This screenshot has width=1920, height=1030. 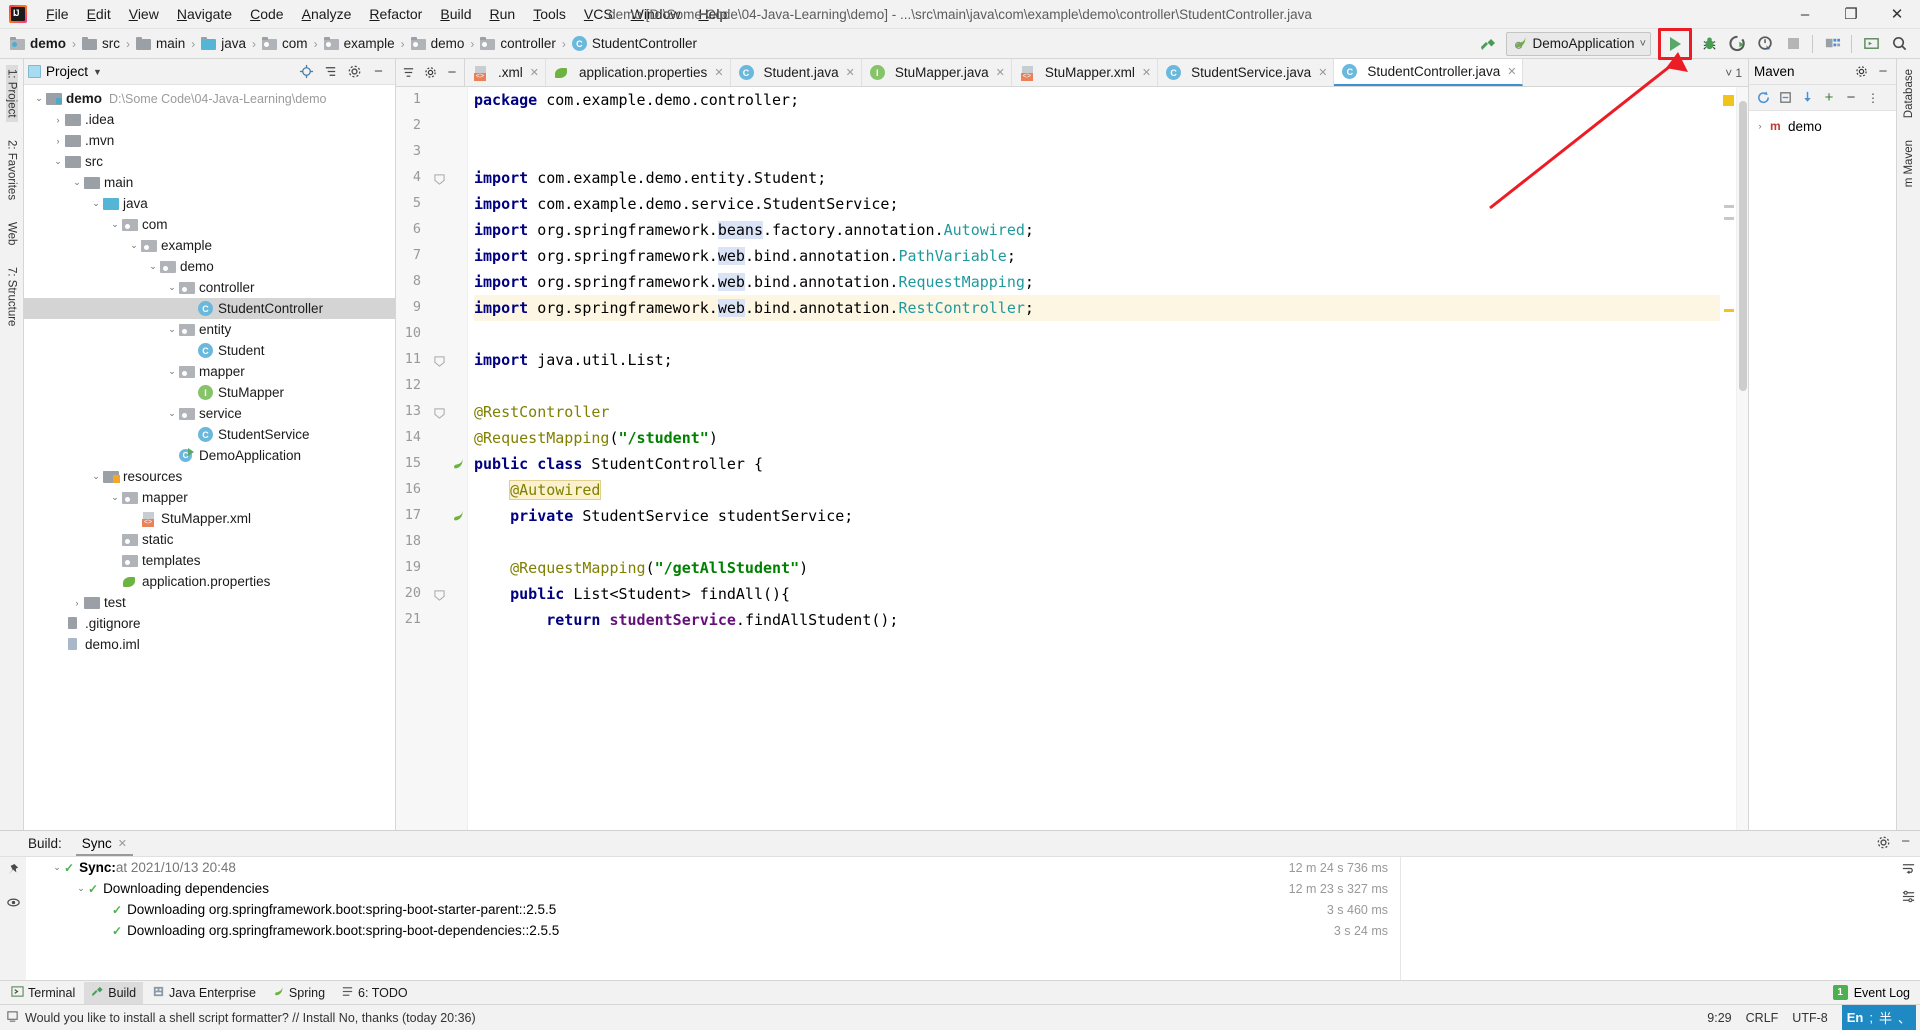 I want to click on wrap-text-icon, so click(x=1908, y=870).